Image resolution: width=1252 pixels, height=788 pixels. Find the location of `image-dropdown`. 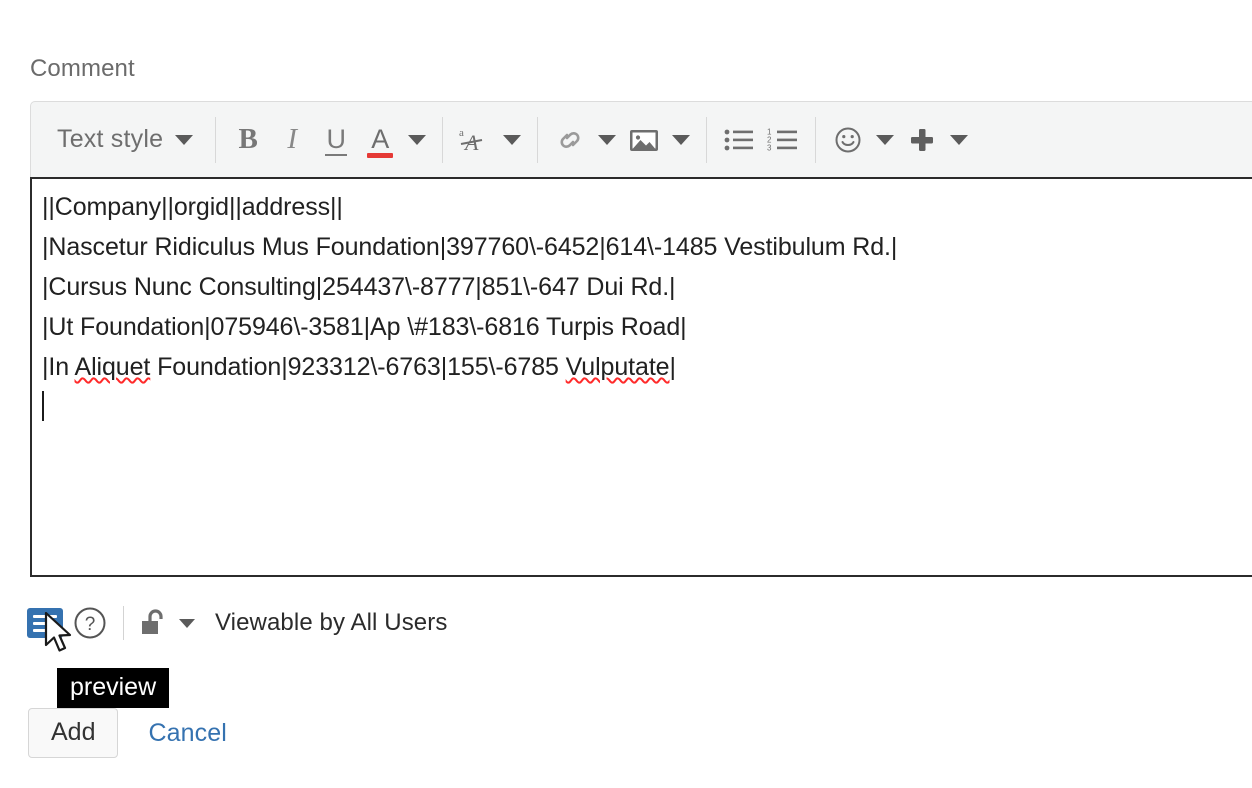

image-dropdown is located at coordinates (681, 140).